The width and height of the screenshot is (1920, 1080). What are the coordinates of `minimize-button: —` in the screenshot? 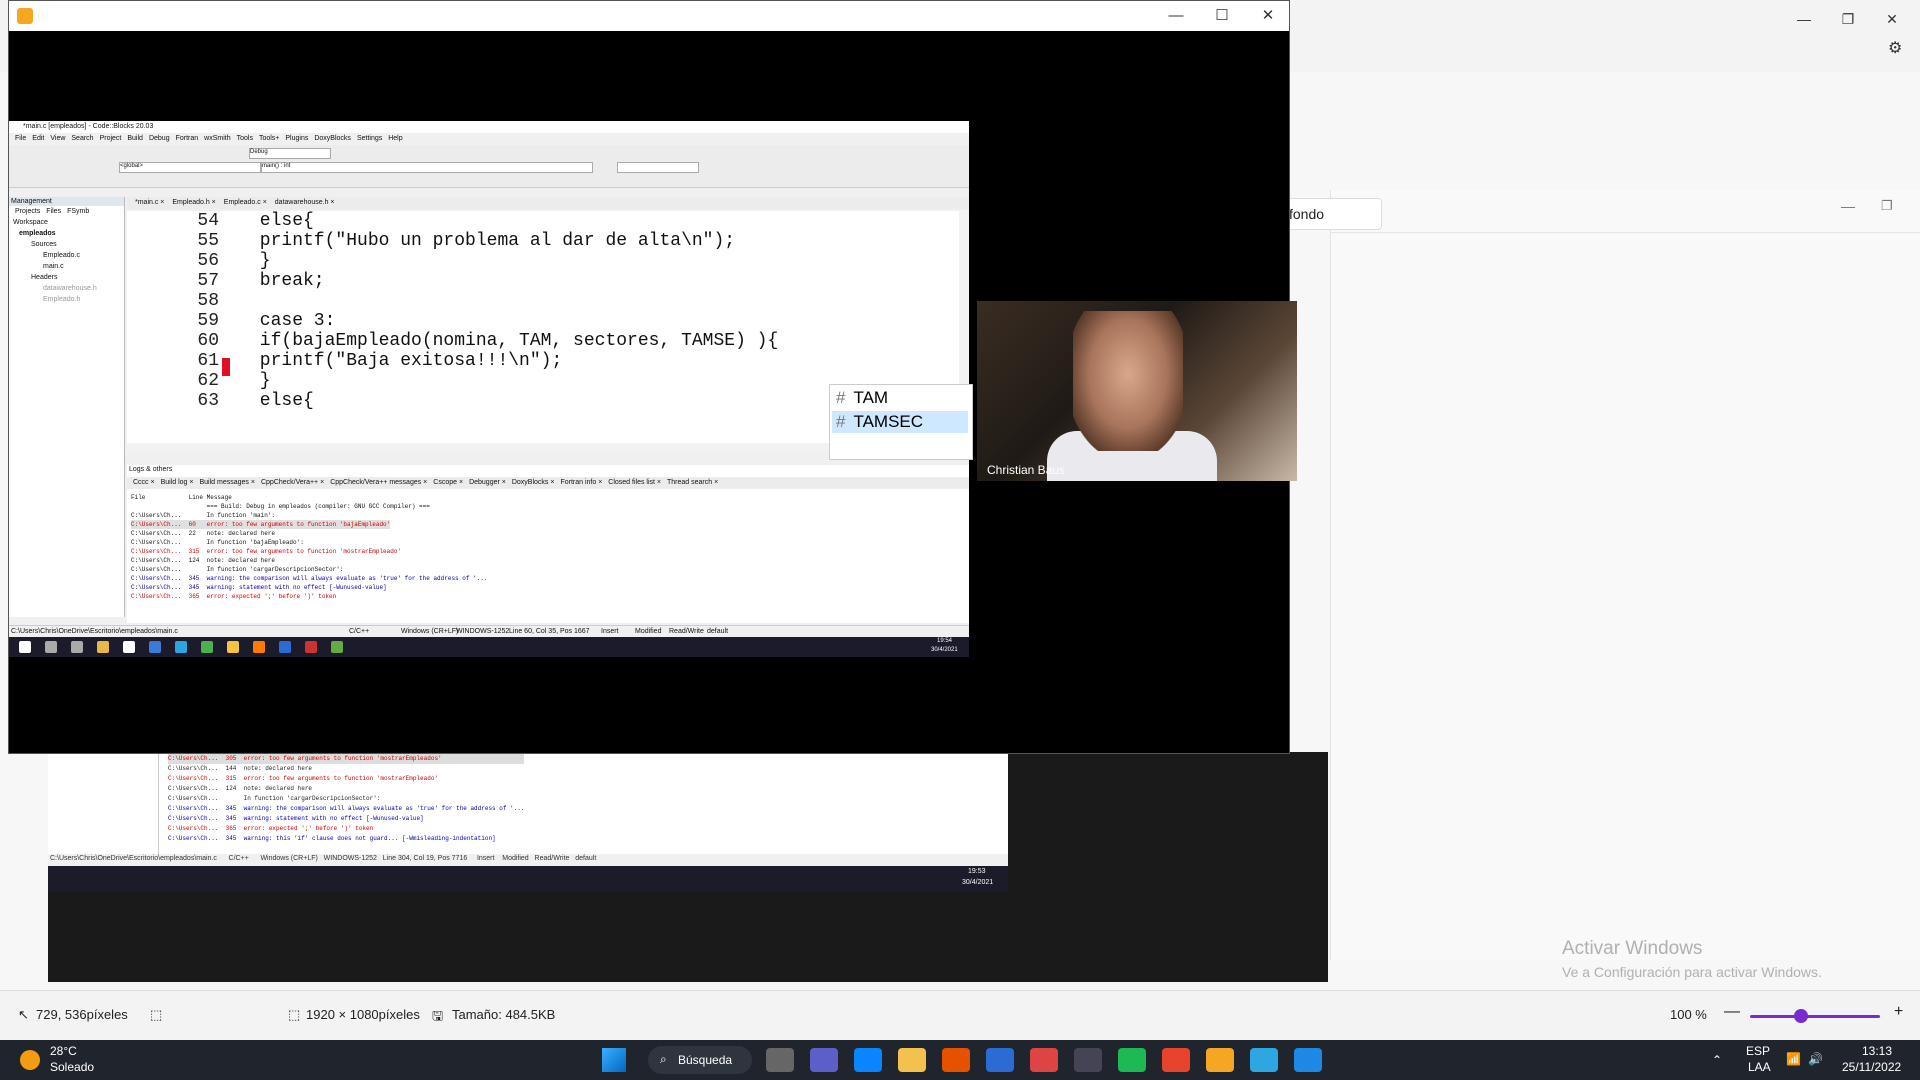 It's located at (1804, 19).